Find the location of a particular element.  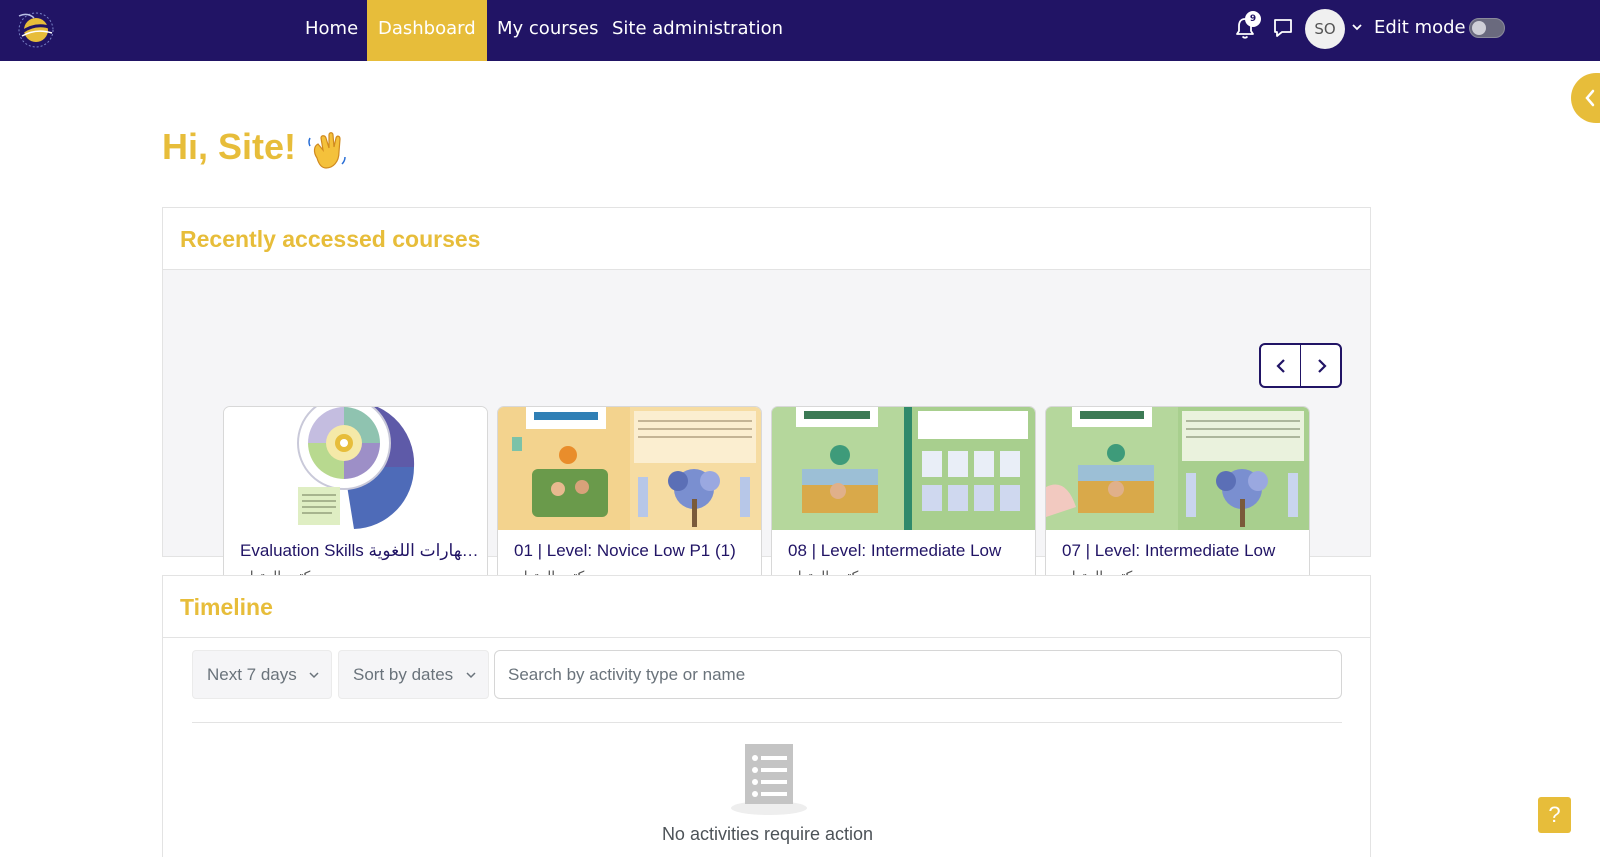

chevron-right-icon is located at coordinates (1322, 366).